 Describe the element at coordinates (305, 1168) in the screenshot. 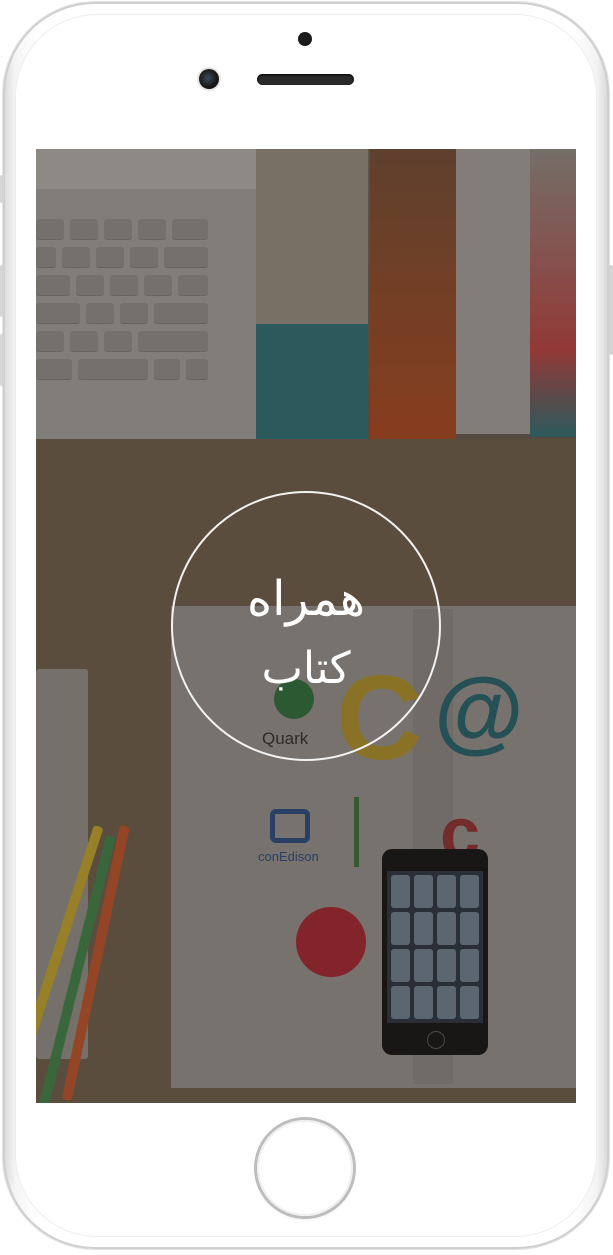

I see `home-button` at that location.